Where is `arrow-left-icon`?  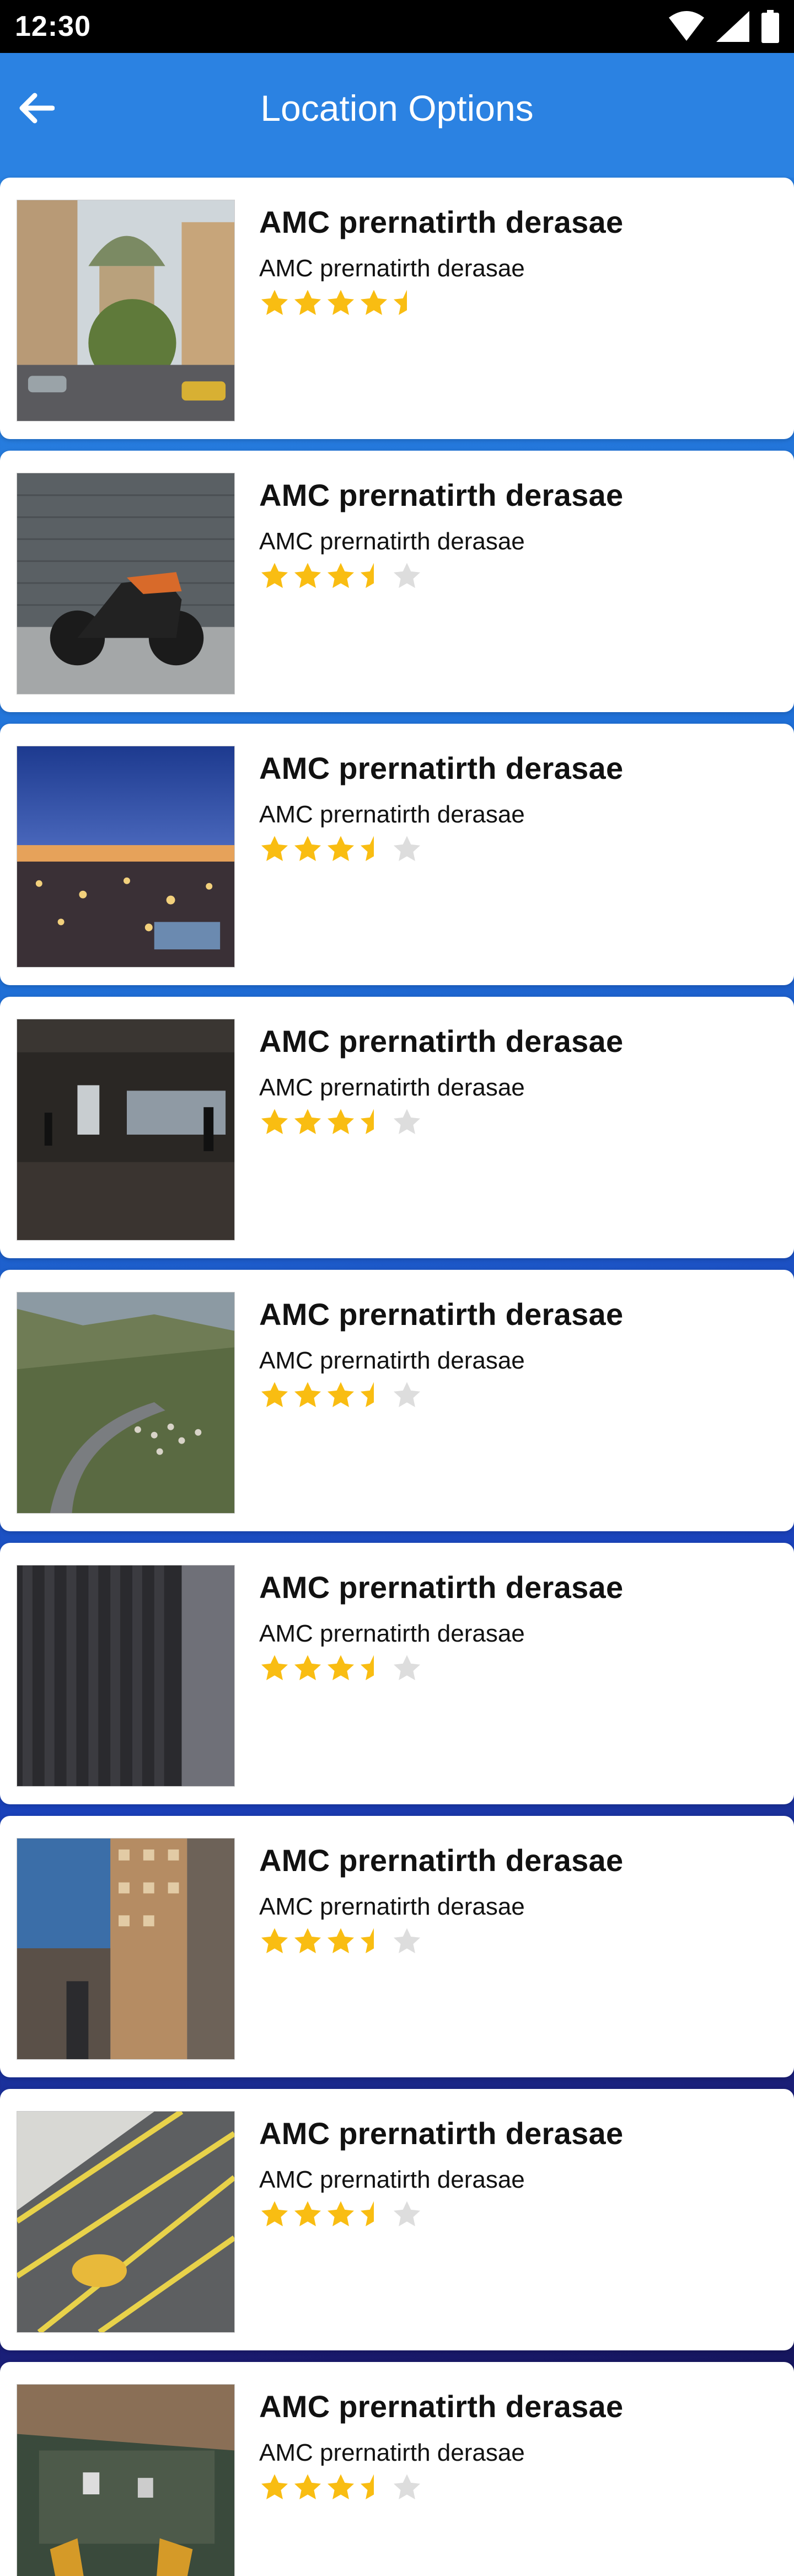
arrow-left-icon is located at coordinates (37, 108).